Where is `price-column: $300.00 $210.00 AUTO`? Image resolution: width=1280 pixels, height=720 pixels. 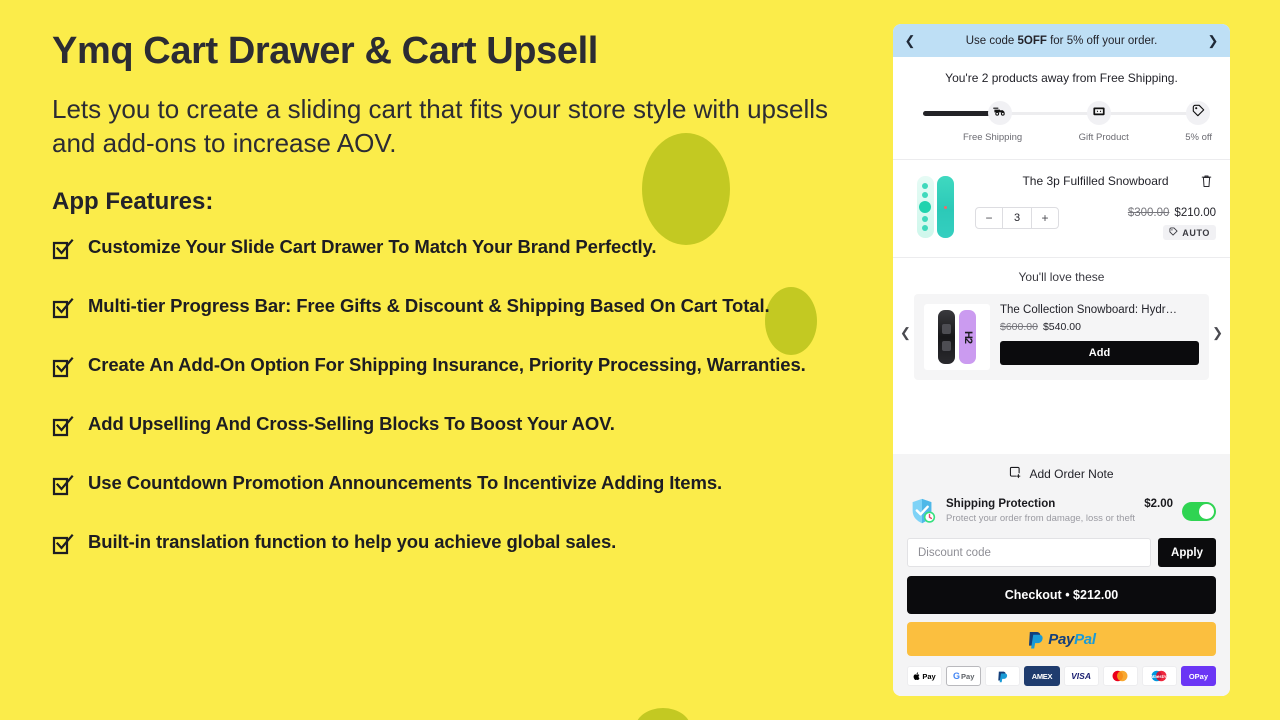
price-column: $300.00 $210.00 AUTO is located at coordinates (1172, 224).